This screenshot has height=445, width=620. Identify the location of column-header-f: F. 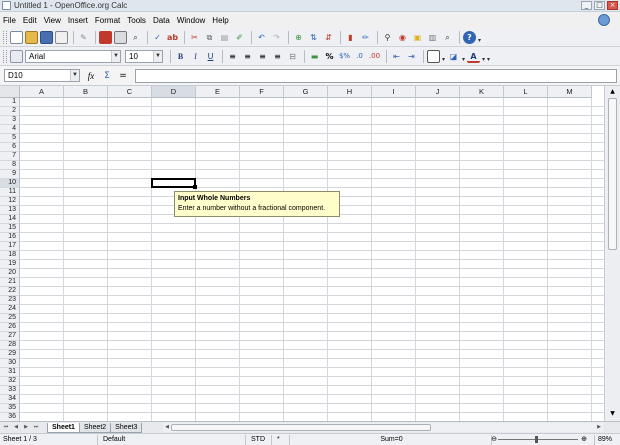
(262, 92).